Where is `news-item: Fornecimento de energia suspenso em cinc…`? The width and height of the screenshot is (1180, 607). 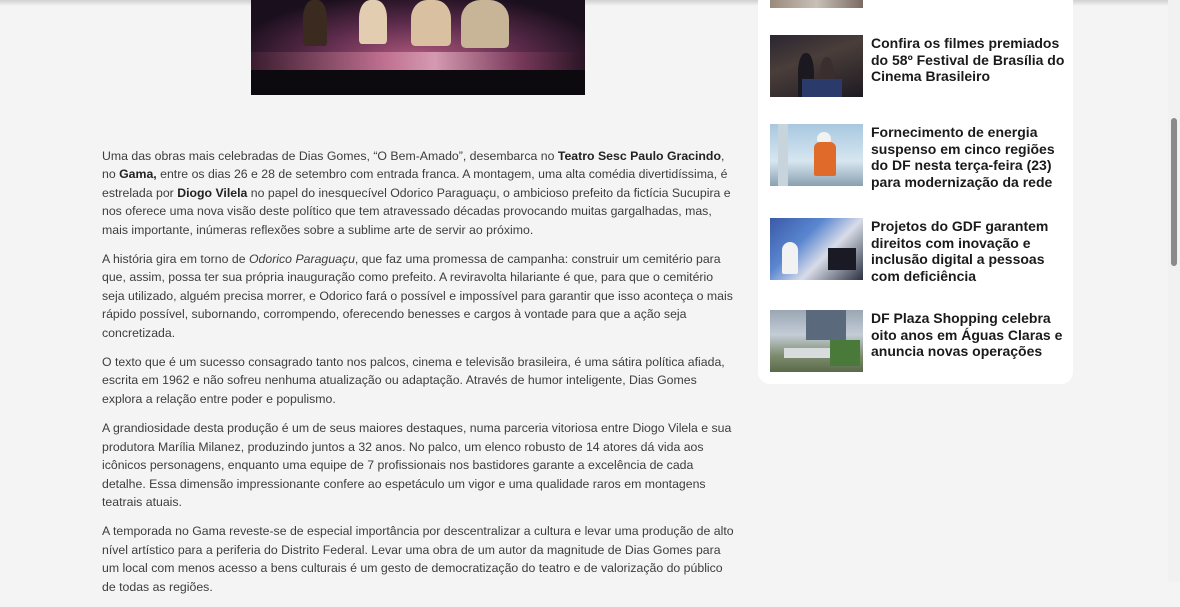 news-item: Fornecimento de energia suspenso em cinc… is located at coordinates (920, 159).